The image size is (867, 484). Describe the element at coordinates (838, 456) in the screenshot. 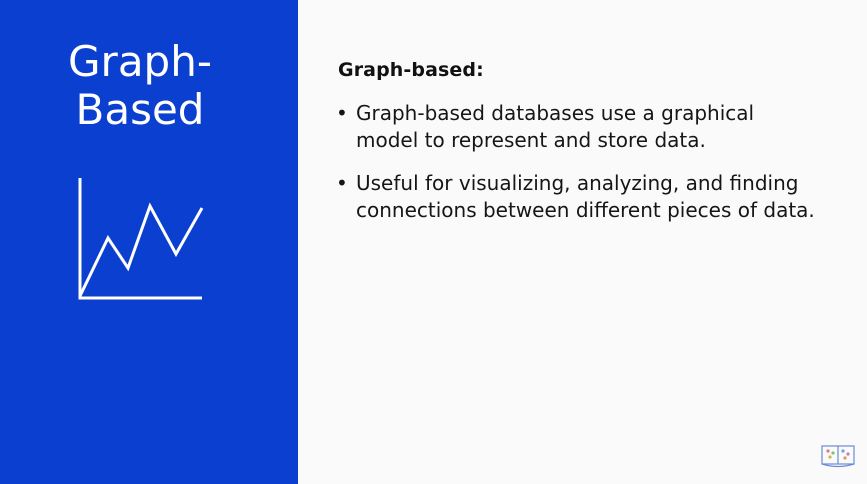

I see `book-logo-icon` at that location.